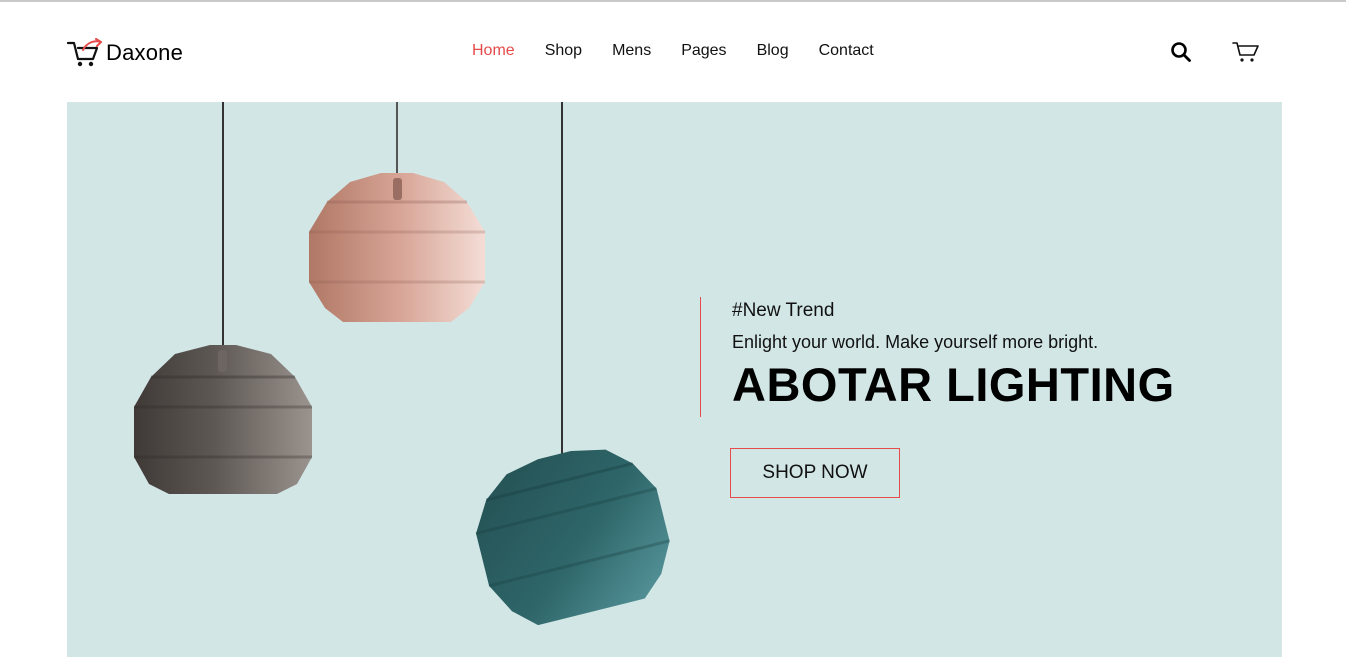 Image resolution: width=1346 pixels, height=657 pixels. What do you see at coordinates (1246, 52) in the screenshot?
I see `cart-icon` at bounding box center [1246, 52].